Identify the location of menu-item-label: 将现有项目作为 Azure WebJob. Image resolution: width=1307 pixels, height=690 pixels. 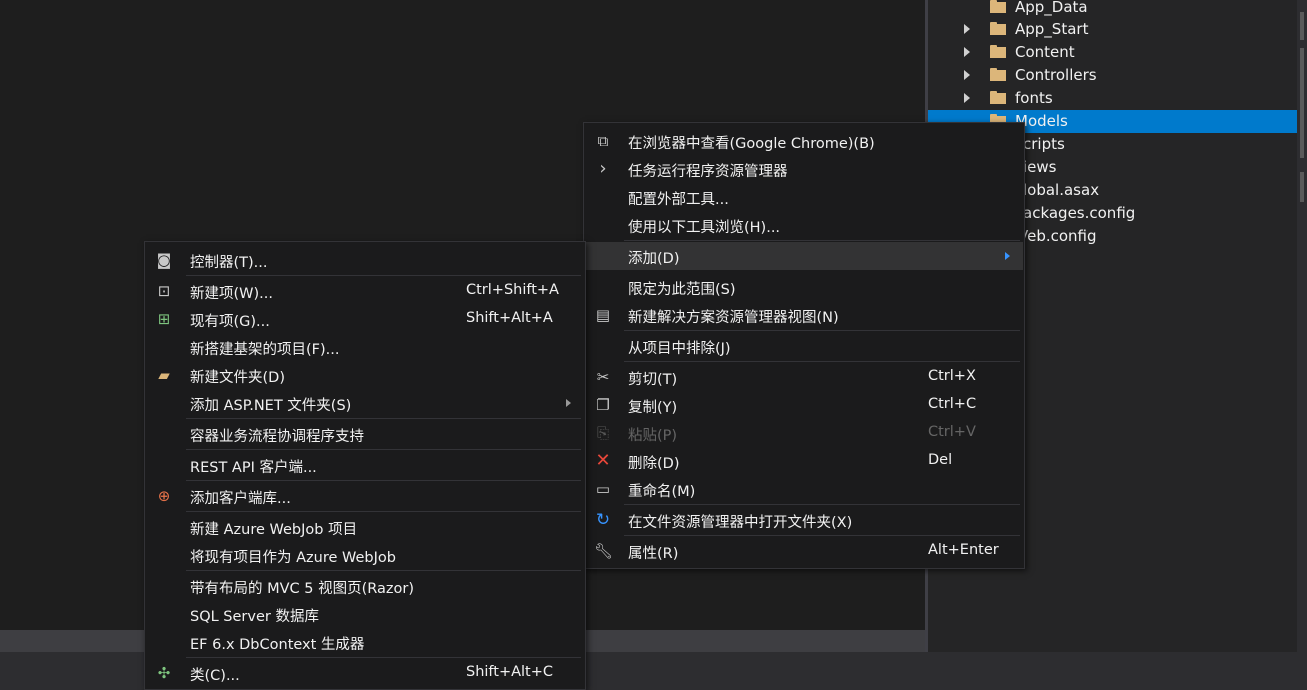
(293, 558).